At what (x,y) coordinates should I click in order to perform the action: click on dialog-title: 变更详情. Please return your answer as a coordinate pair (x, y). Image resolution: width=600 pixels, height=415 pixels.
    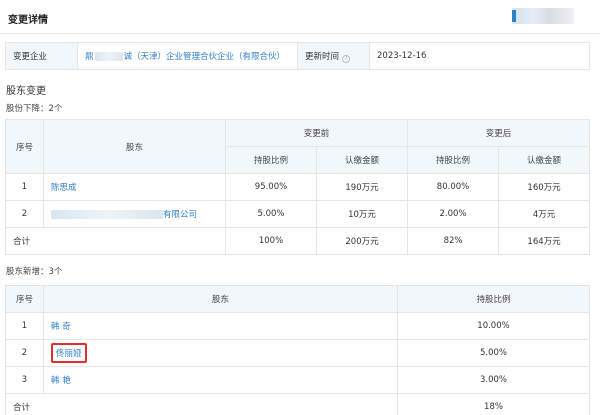
    Looking at the image, I should click on (28, 20).